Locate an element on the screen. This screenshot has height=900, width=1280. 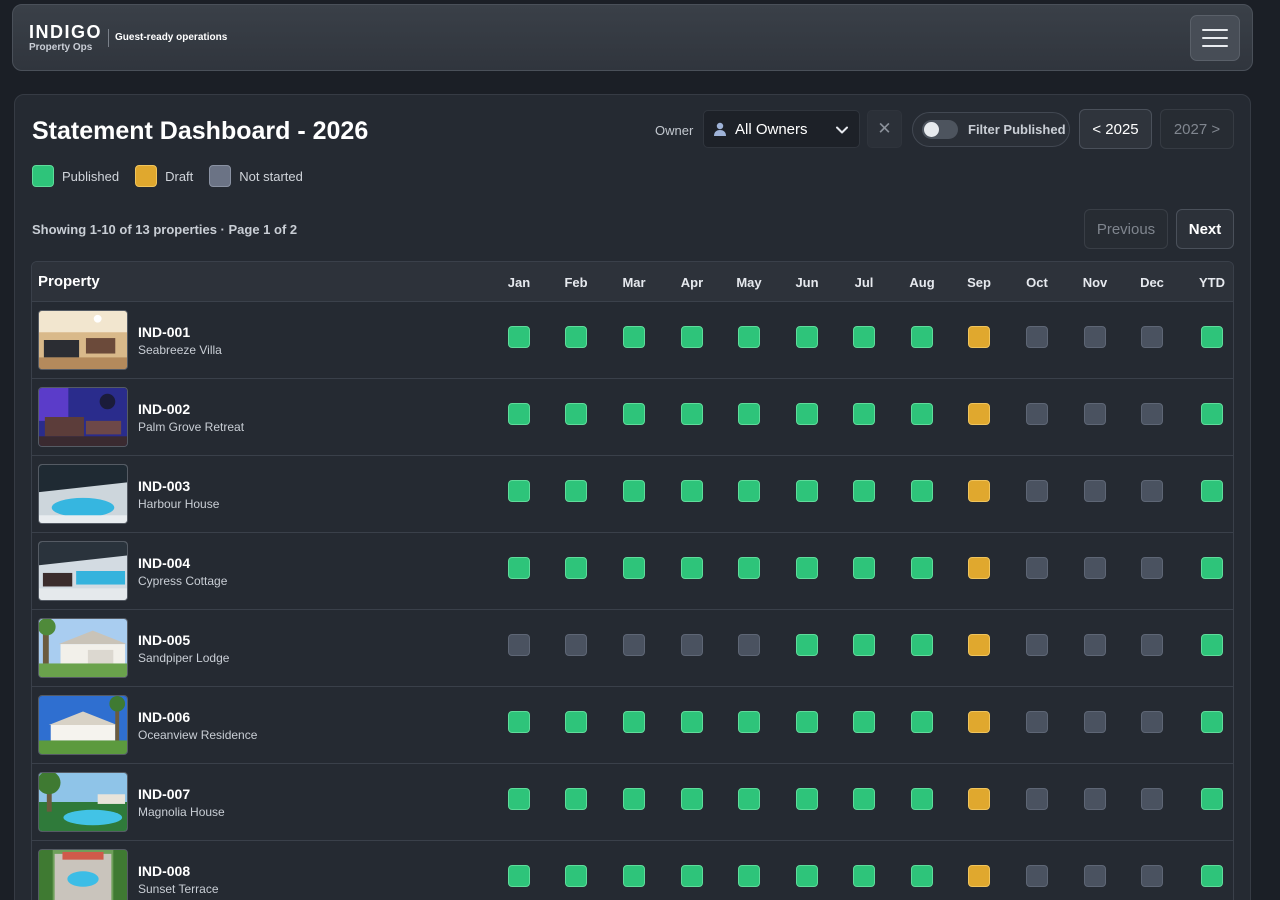
table-row: IND-007 Magnolia House is located at coordinates (632, 802).